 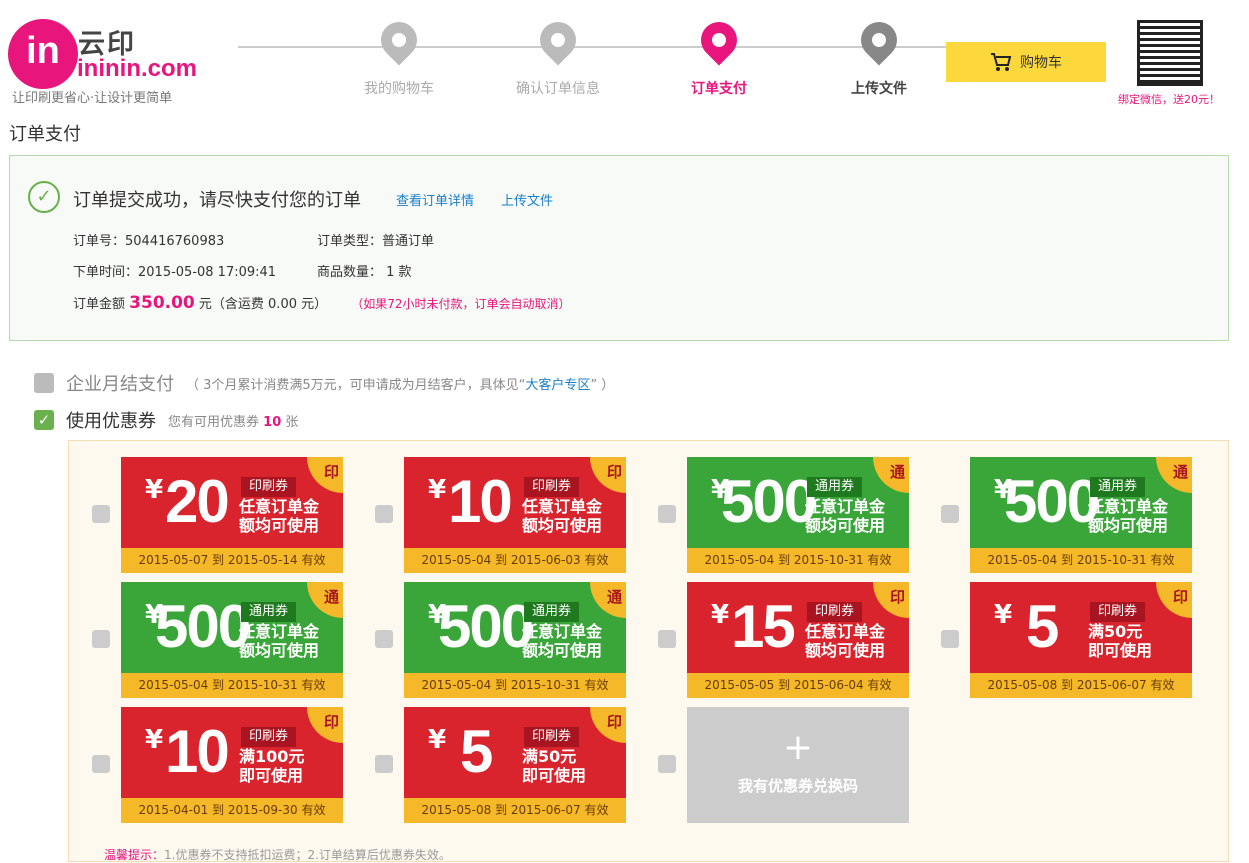 I want to click on step-label: 订单支付, so click(x=719, y=89).